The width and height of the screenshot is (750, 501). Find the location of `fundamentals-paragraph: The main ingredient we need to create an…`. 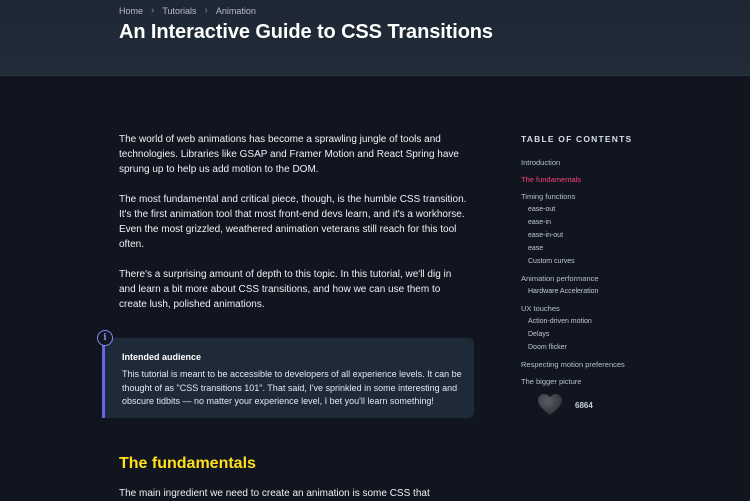

fundamentals-paragraph: The main ingredient we need to create an… is located at coordinates (274, 493).